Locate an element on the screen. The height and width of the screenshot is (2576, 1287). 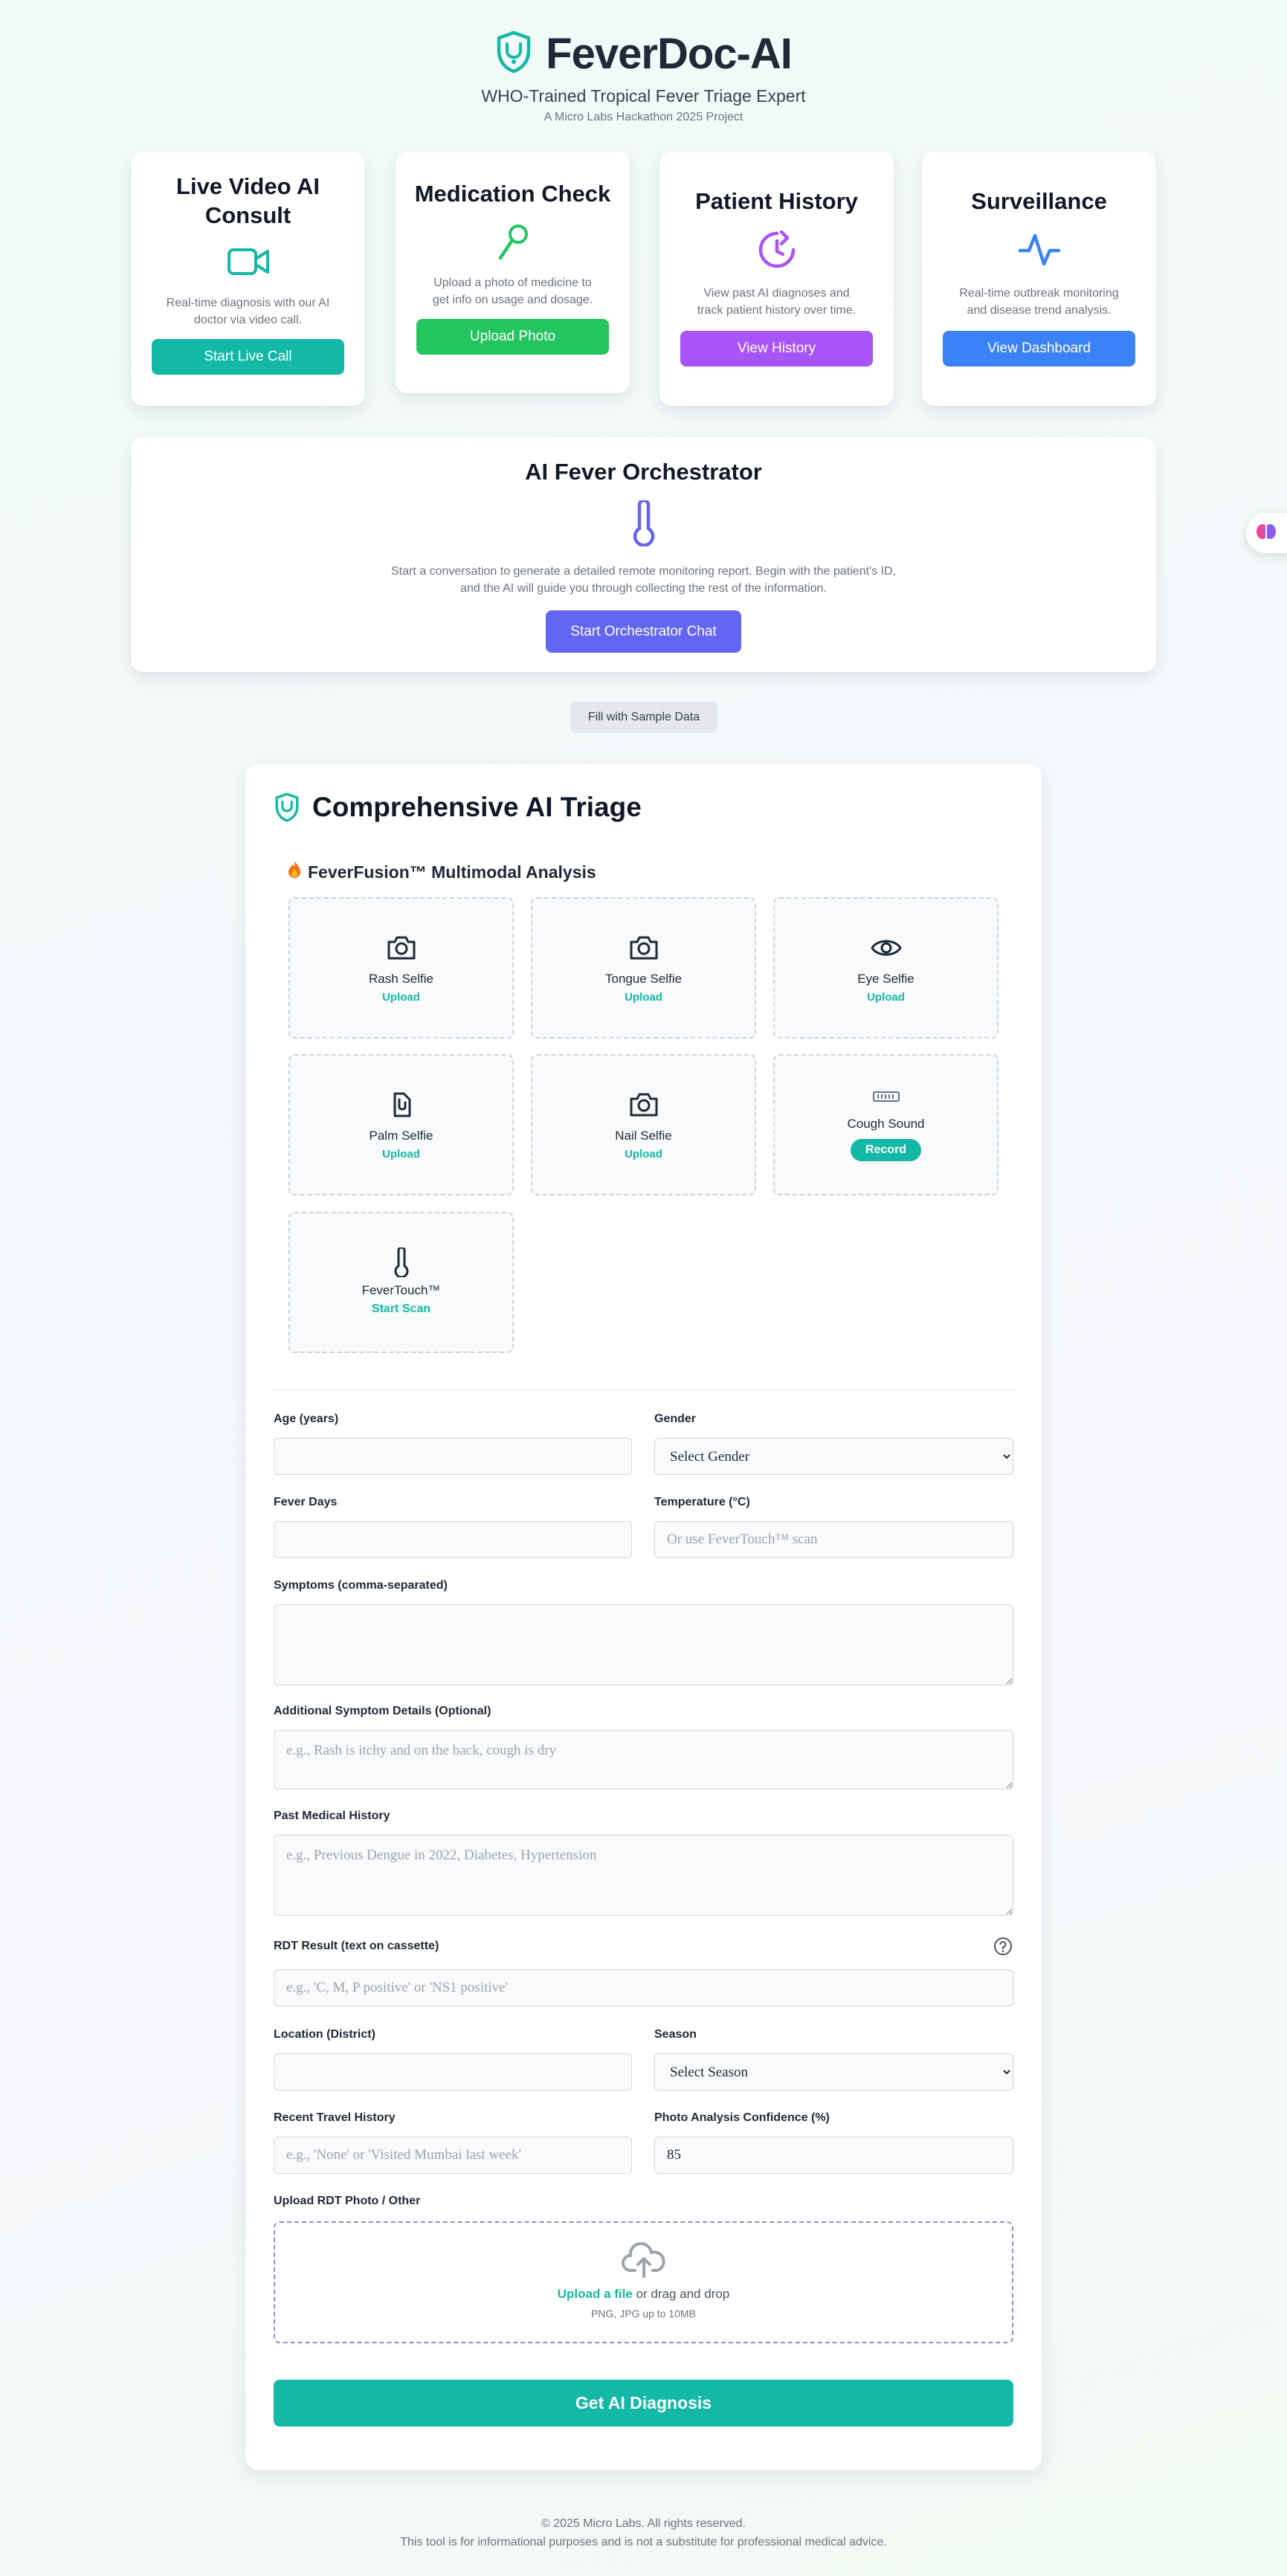
fever-days-label: Fever Days is located at coordinates (306, 1502).